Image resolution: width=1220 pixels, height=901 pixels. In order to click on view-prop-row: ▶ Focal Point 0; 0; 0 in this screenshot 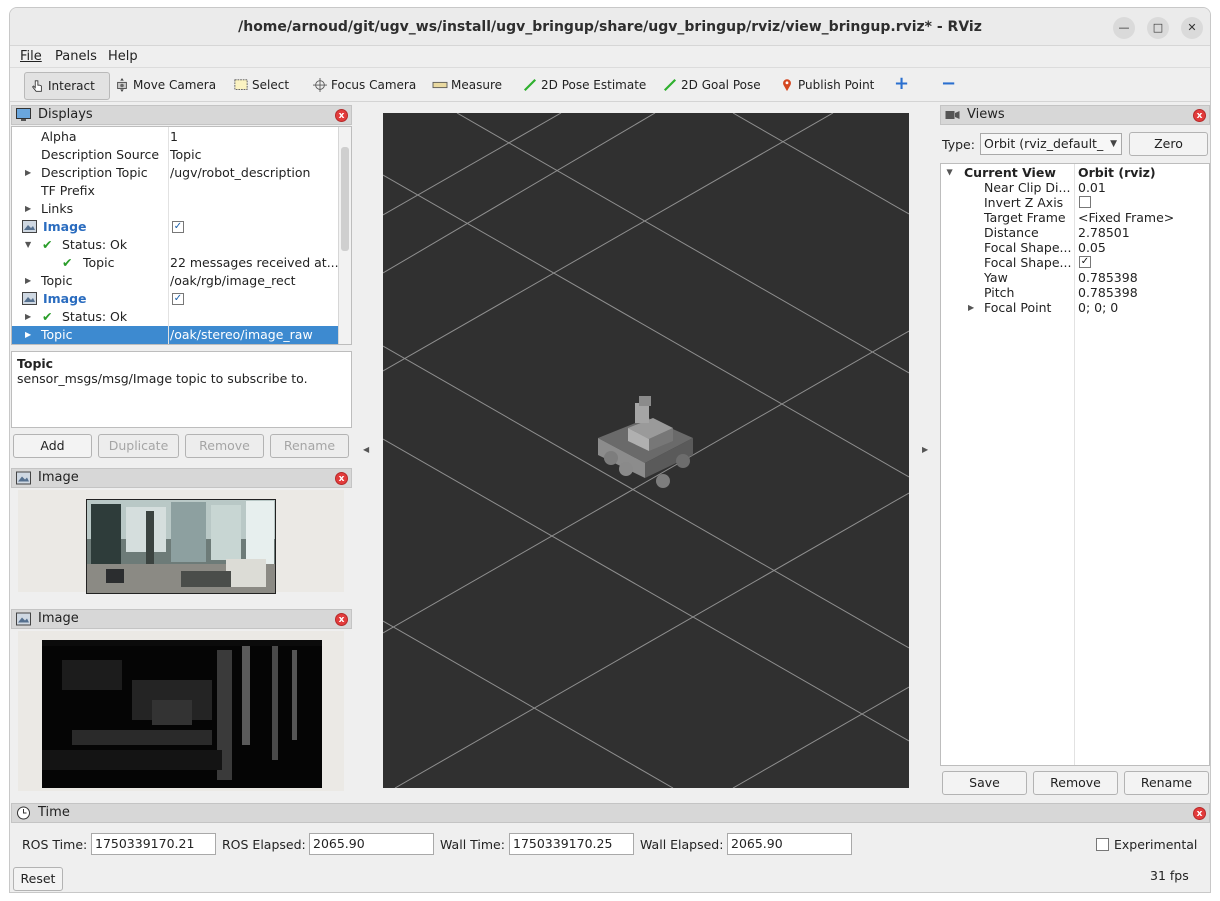, I will do `click(1075, 307)`.